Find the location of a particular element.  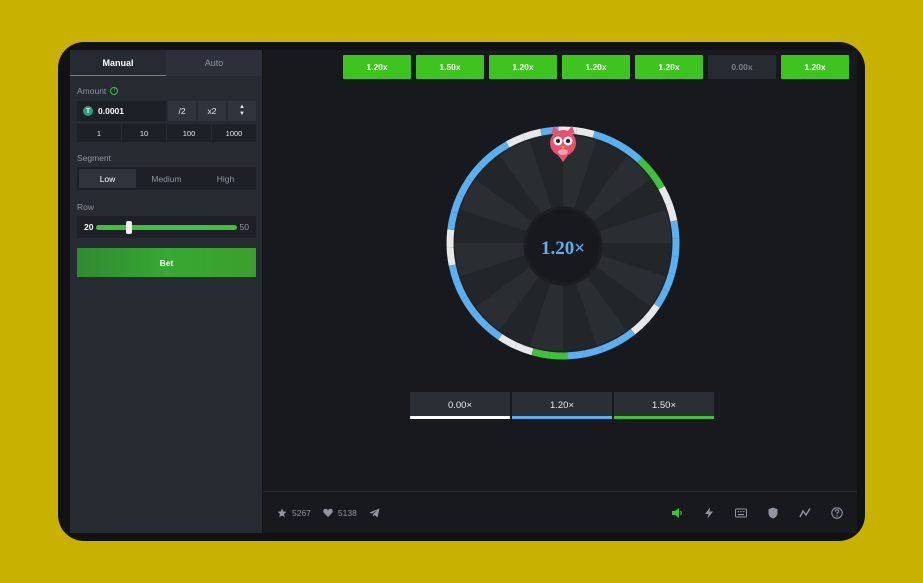

info-icon: ! is located at coordinates (114, 91).